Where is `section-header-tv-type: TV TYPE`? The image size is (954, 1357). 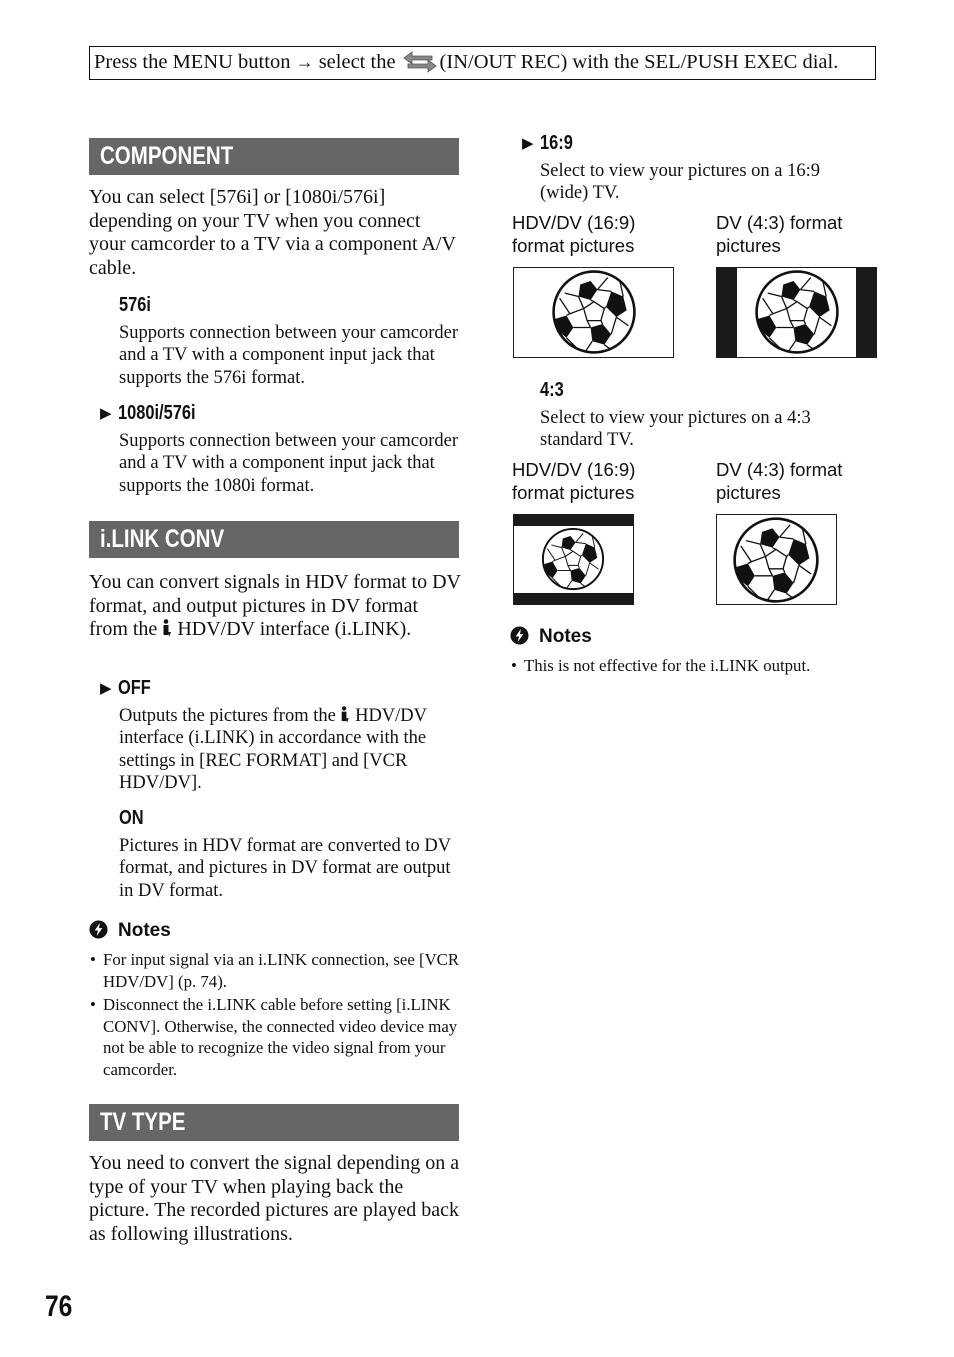 section-header-tv-type: TV TYPE is located at coordinates (274, 1122).